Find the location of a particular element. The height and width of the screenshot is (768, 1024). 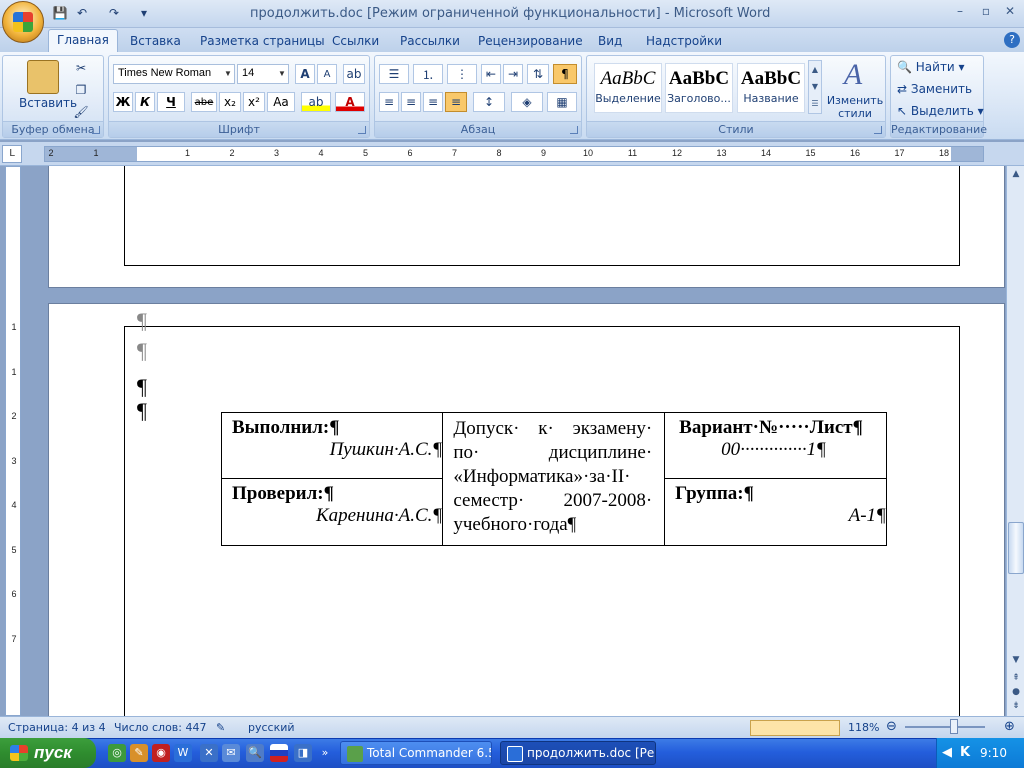

start-button: пуск is located at coordinates (48, 753).